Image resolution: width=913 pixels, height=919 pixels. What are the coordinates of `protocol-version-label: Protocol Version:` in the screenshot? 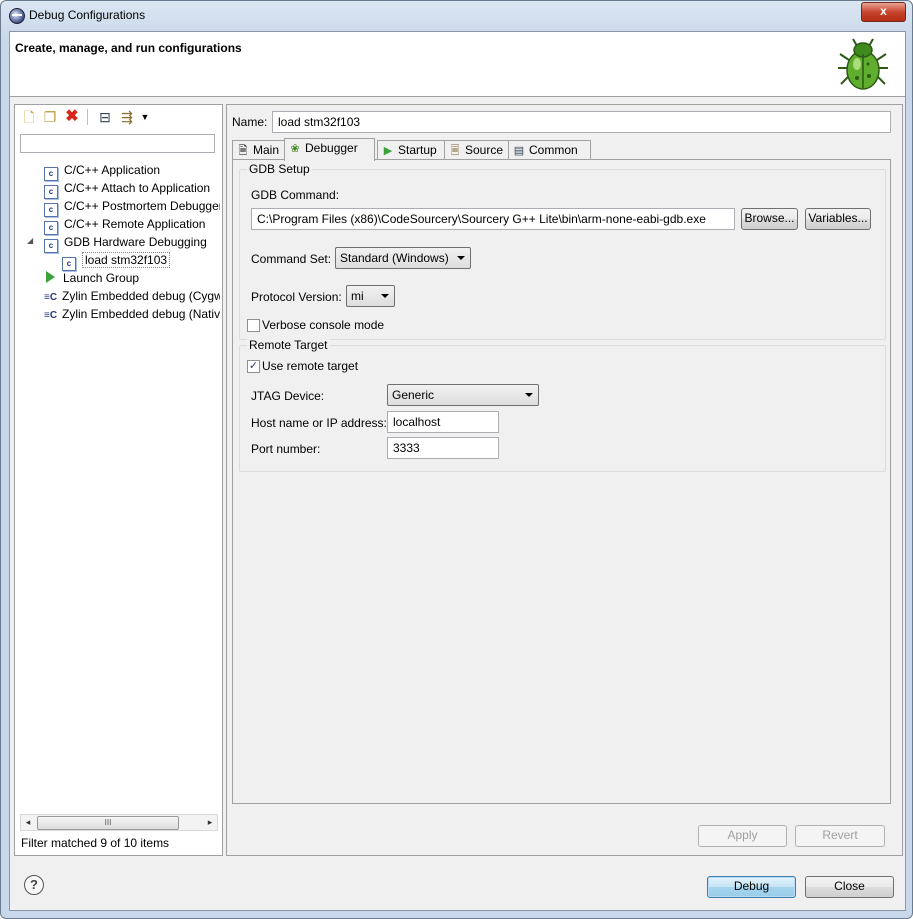 It's located at (296, 297).